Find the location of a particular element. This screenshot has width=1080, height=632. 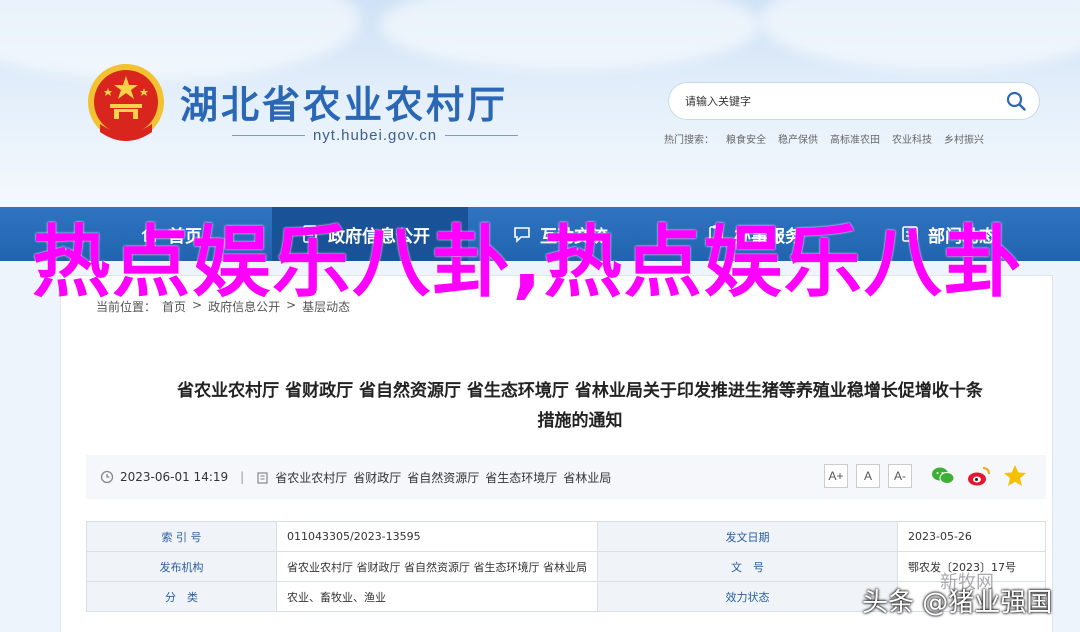

table-value: 011043305/2023-13595 is located at coordinates (437, 536).